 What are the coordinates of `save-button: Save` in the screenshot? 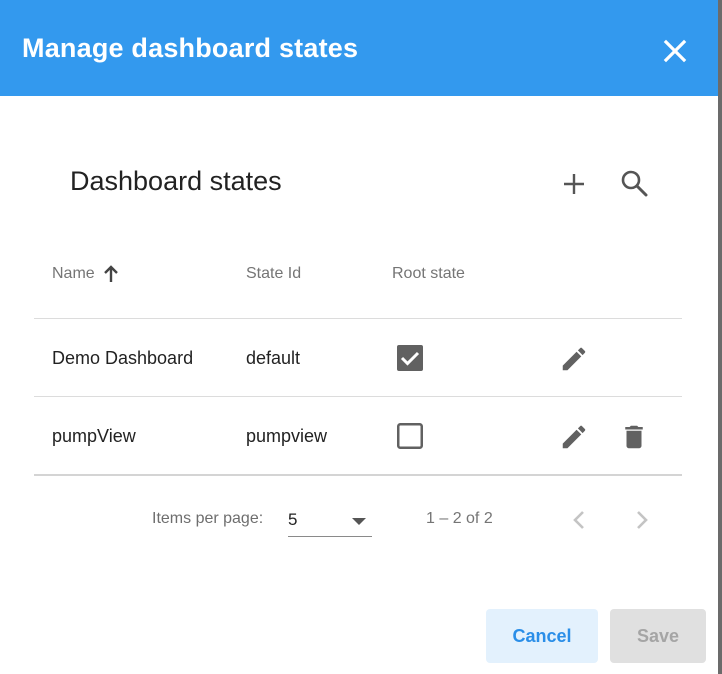 It's located at (658, 636).